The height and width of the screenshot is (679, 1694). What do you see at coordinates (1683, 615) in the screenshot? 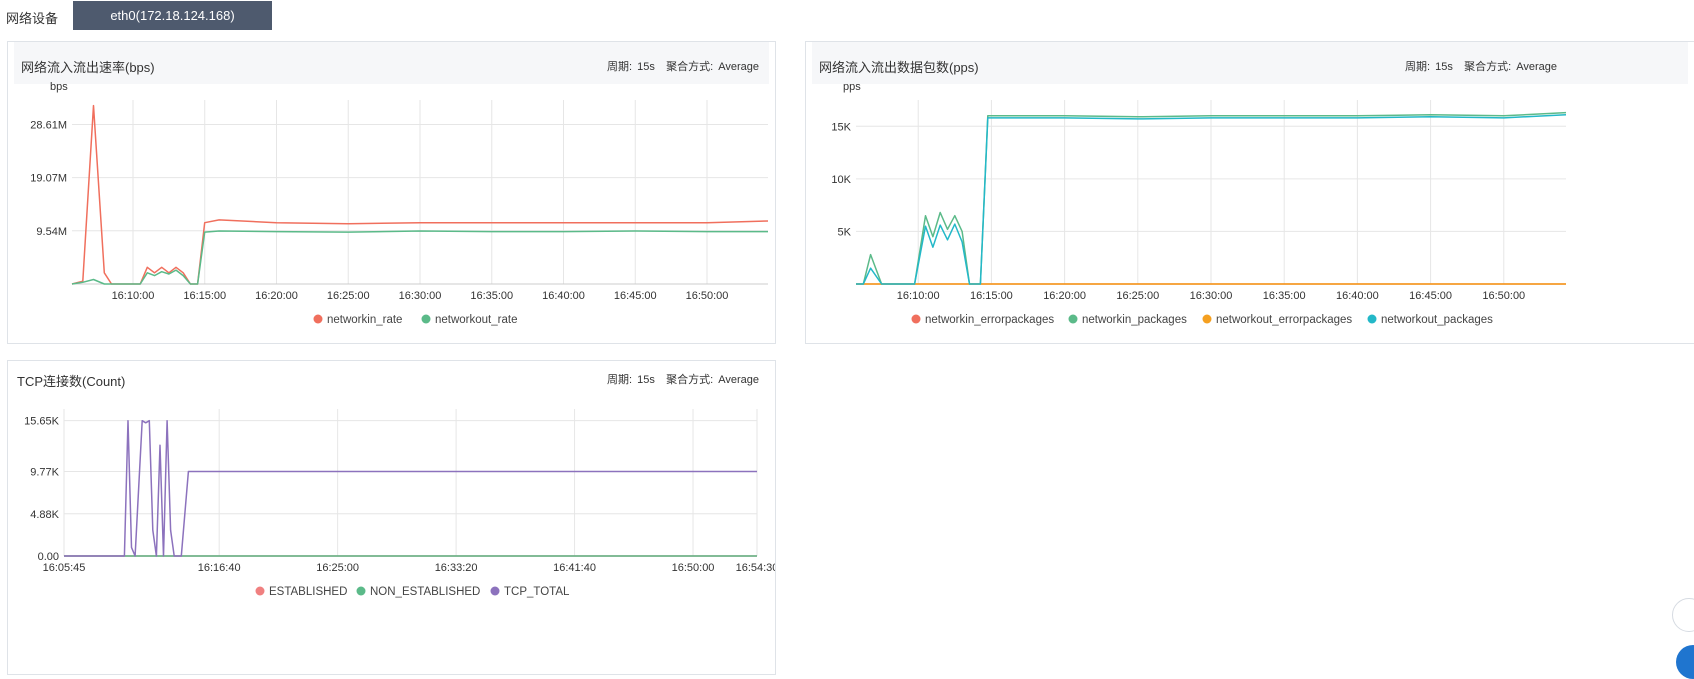
I see `floating-action-button` at bounding box center [1683, 615].